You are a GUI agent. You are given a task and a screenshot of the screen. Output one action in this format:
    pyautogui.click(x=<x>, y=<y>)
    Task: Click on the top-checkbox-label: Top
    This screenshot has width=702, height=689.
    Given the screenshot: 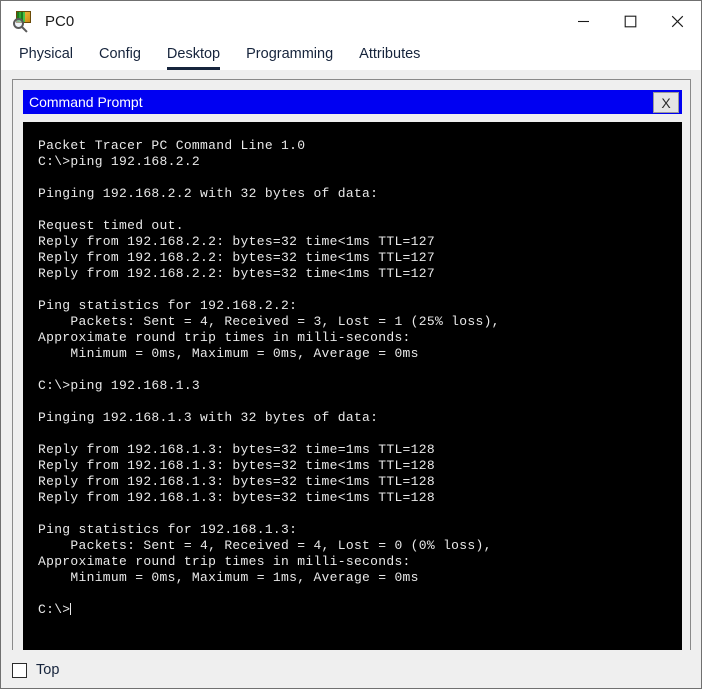 What is the action you would take?
    pyautogui.click(x=48, y=670)
    